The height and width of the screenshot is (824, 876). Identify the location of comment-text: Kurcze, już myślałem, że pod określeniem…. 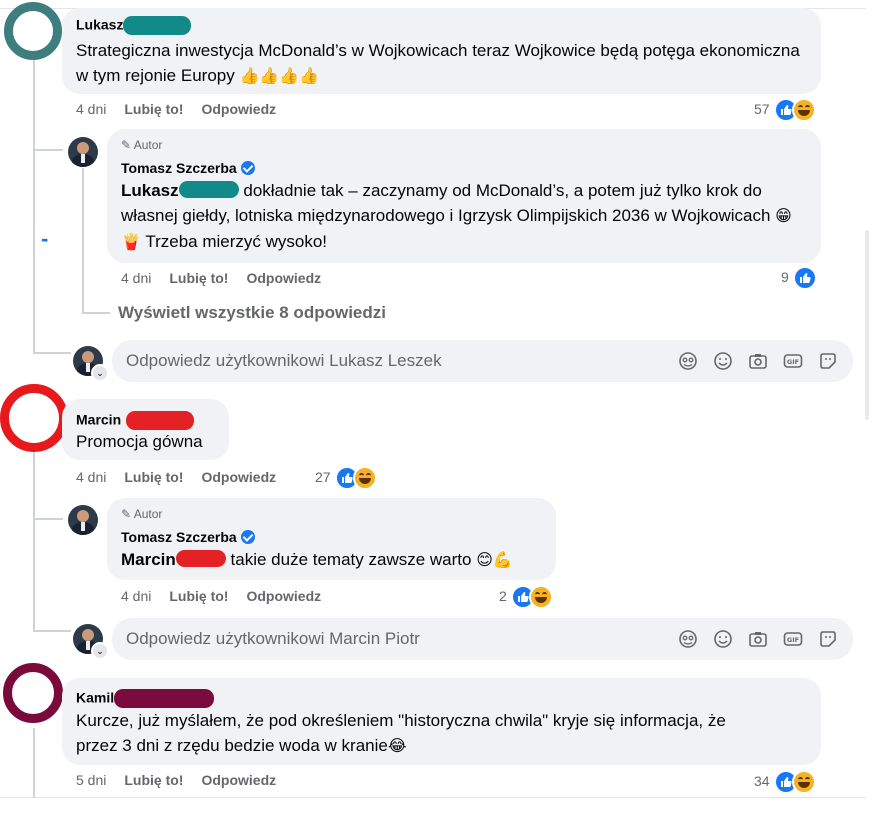
(401, 733).